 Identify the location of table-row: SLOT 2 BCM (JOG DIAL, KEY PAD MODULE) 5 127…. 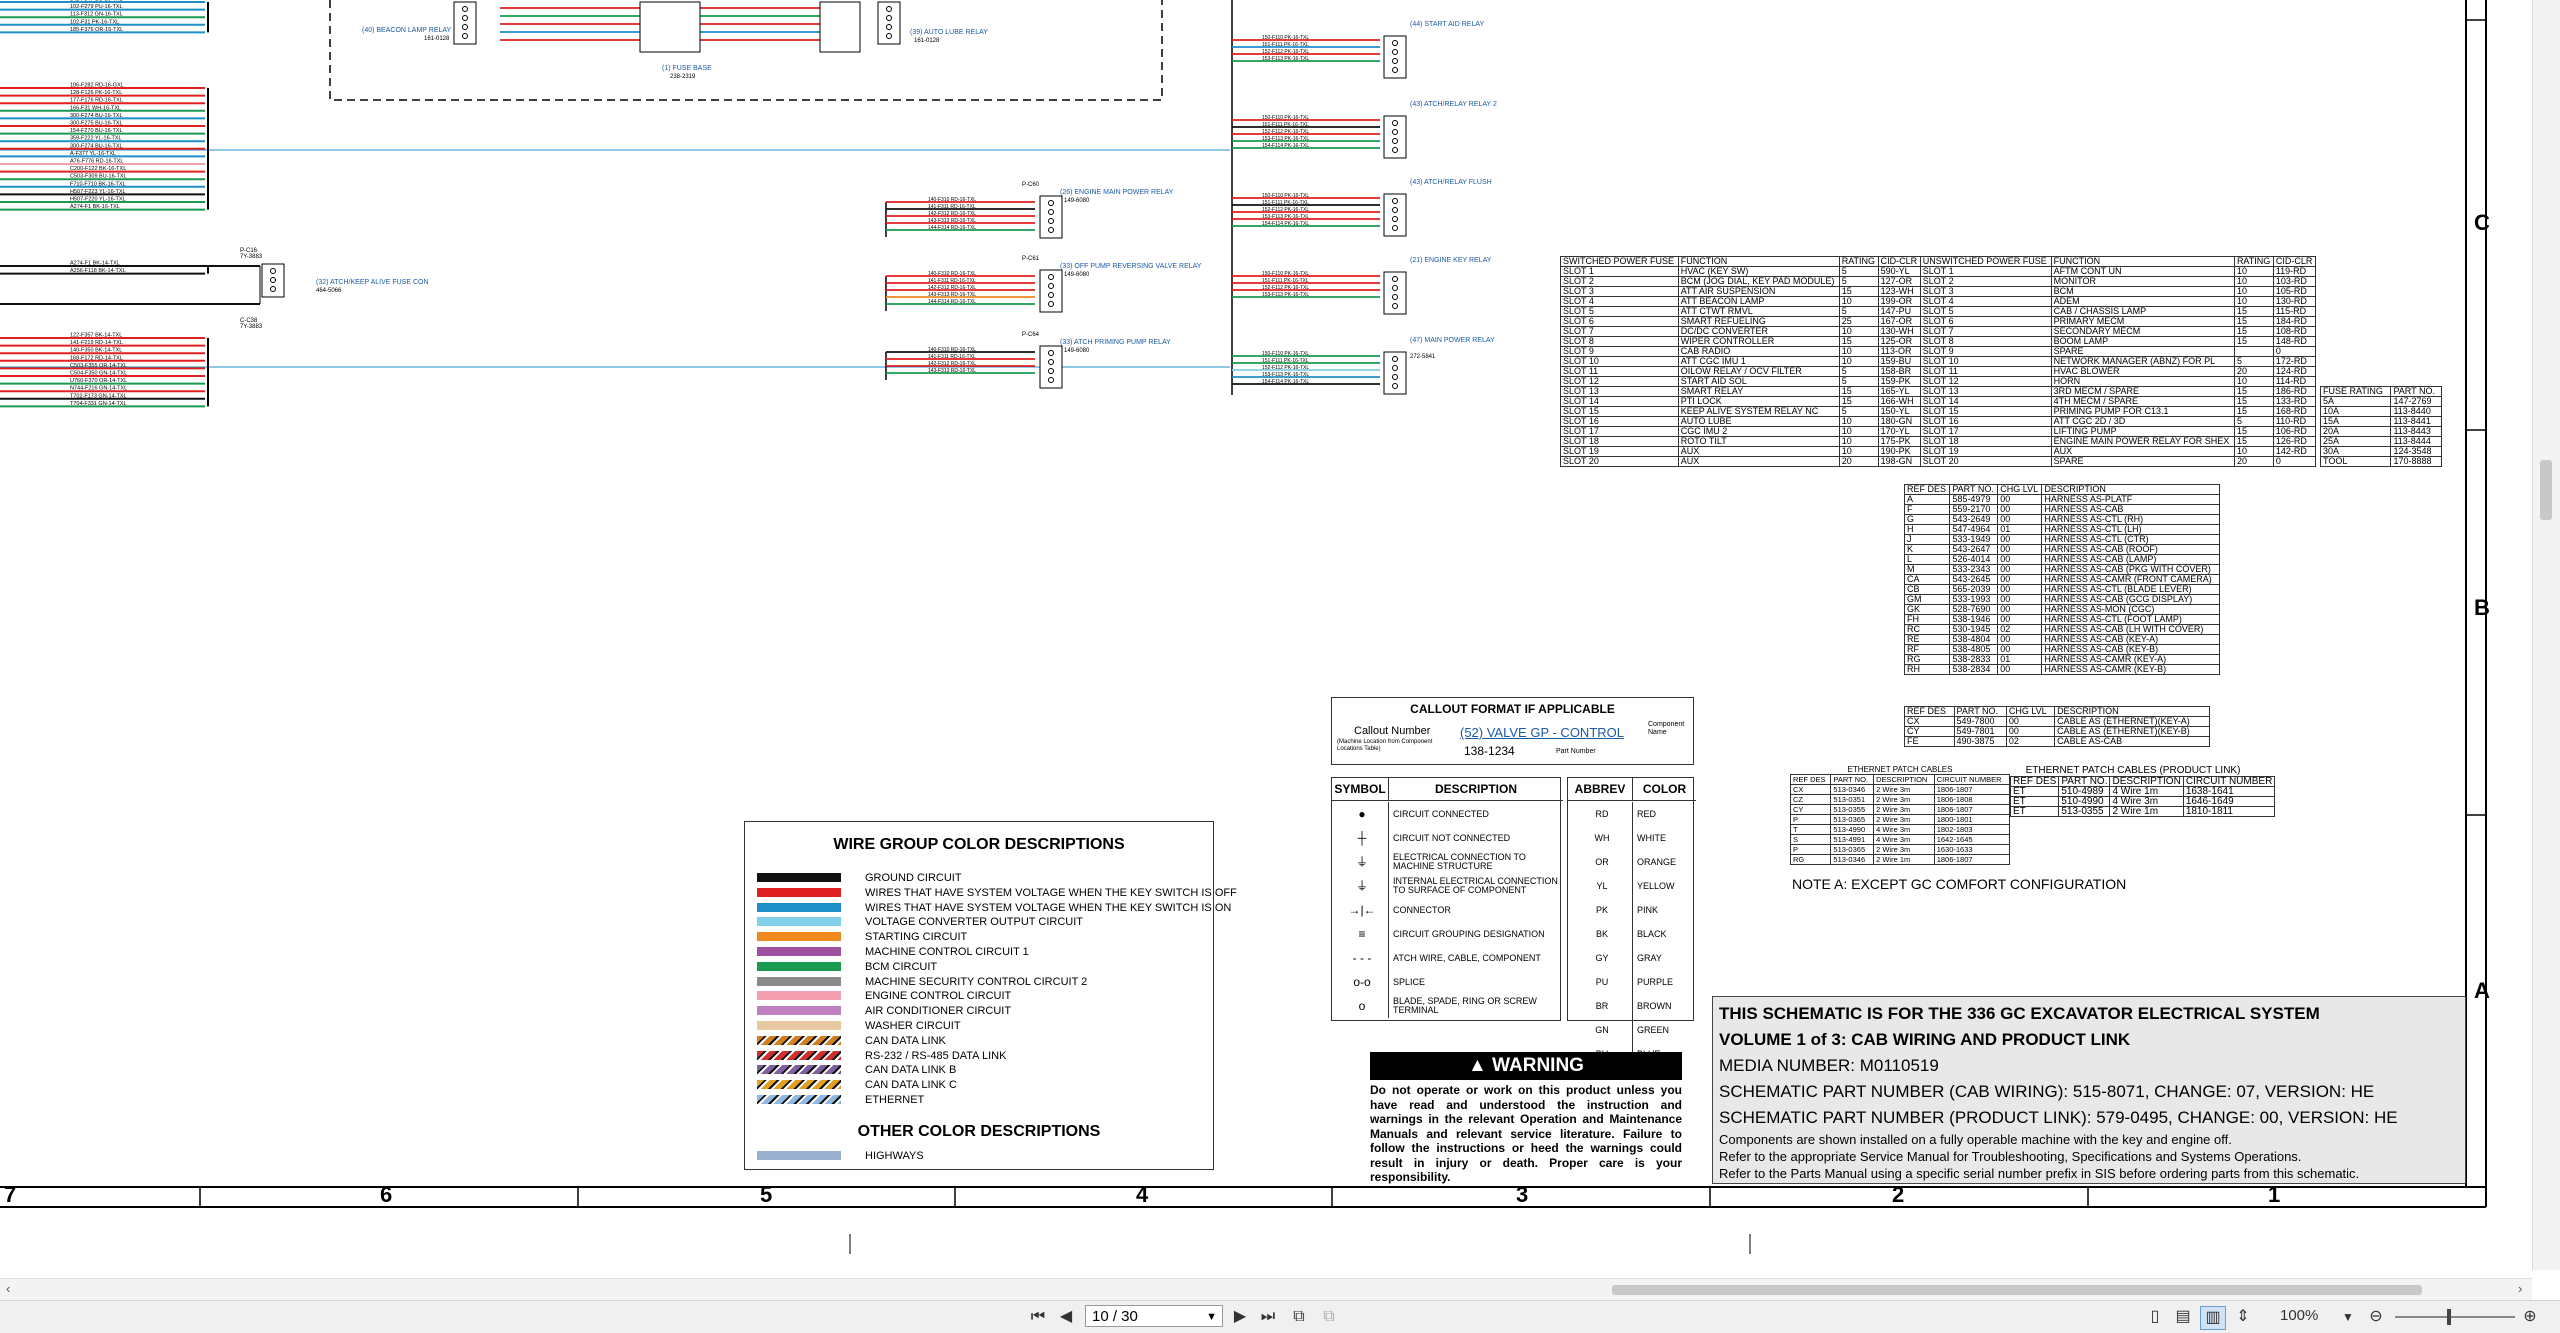
(1938, 281).